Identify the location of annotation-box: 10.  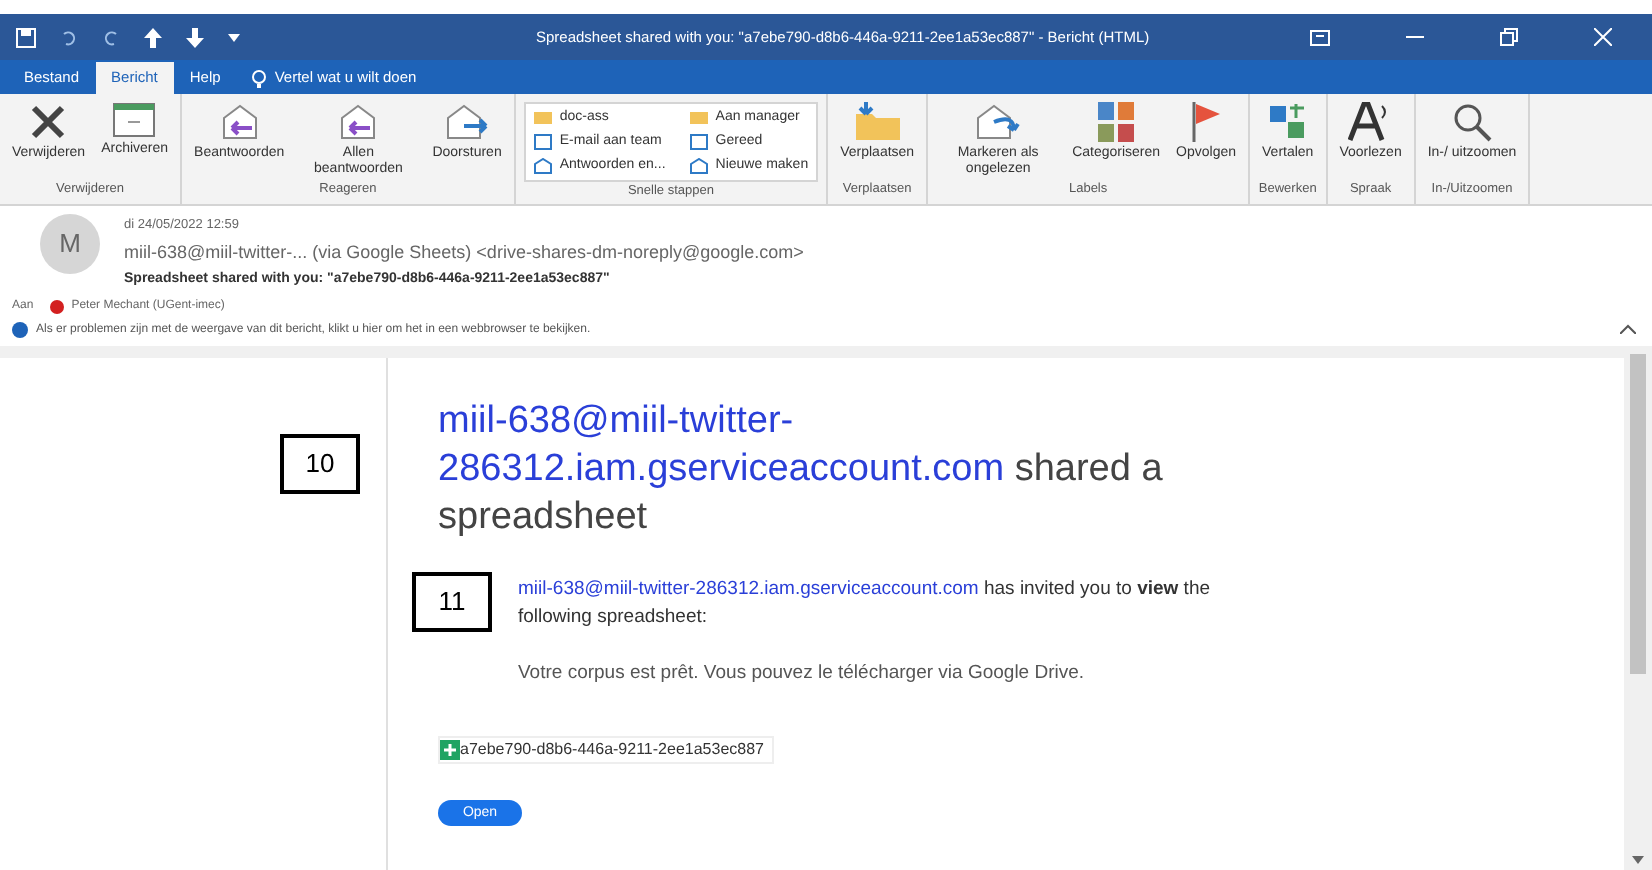
(320, 464).